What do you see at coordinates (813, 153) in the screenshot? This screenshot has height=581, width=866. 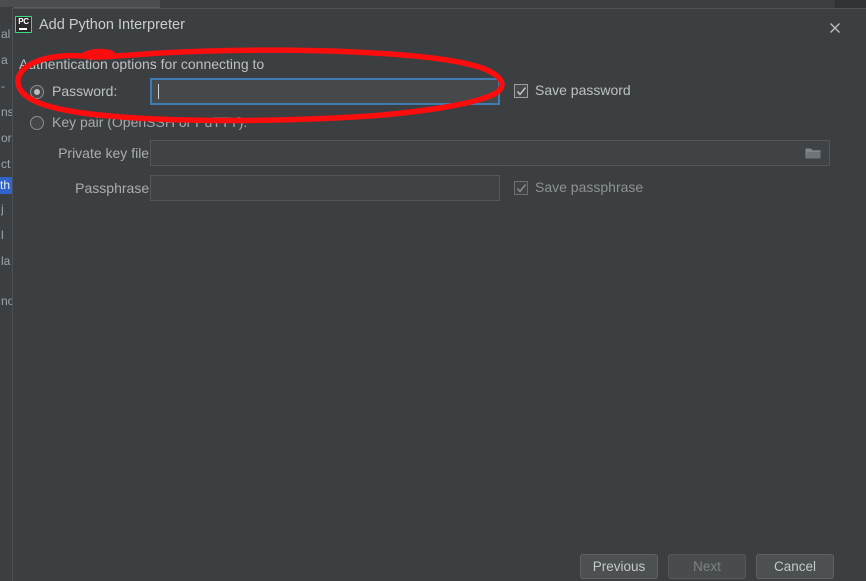 I see `folder-icon` at bounding box center [813, 153].